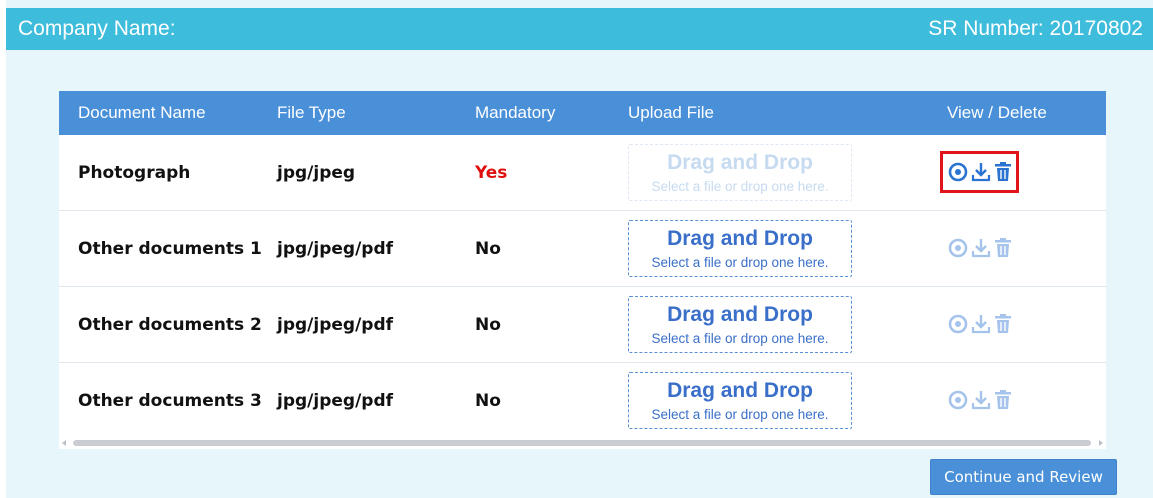 The height and width of the screenshot is (498, 1153). I want to click on column-header-view-delete: View / Delete, so click(997, 112).